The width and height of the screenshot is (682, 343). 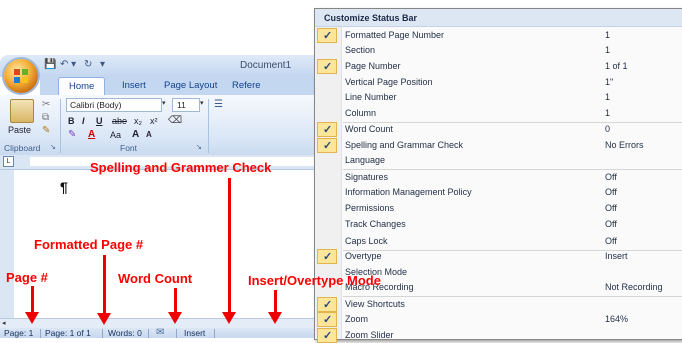 What do you see at coordinates (27, 277) in the screenshot?
I see `annotation-page: Page #` at bounding box center [27, 277].